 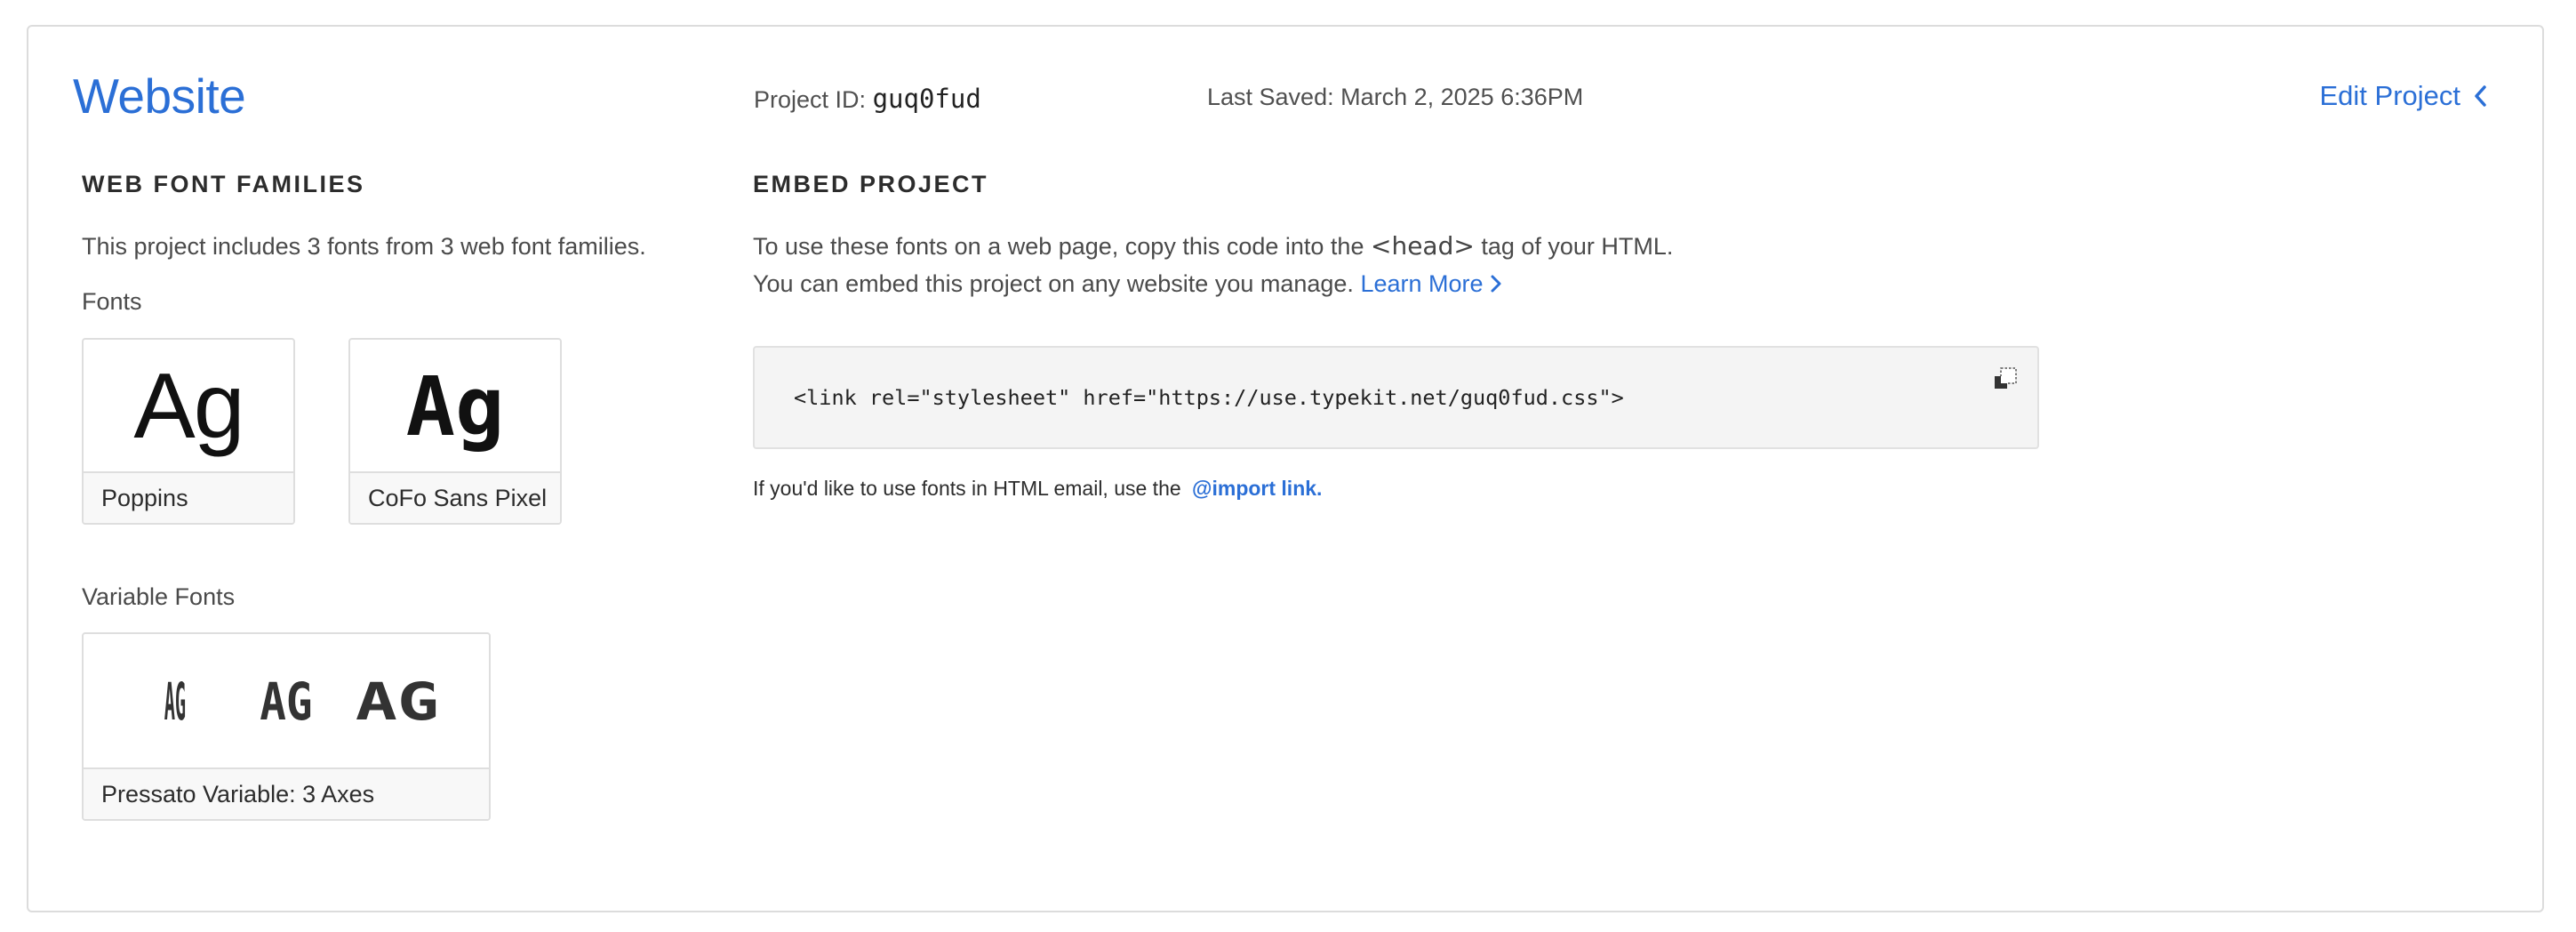 I want to click on head-tag-text: <head>, so click(x=1422, y=246).